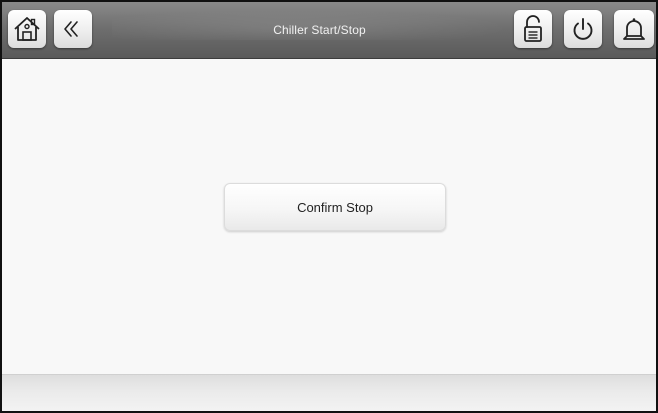  I want to click on header-bar: Chiller Start/Stop, so click(329, 30).